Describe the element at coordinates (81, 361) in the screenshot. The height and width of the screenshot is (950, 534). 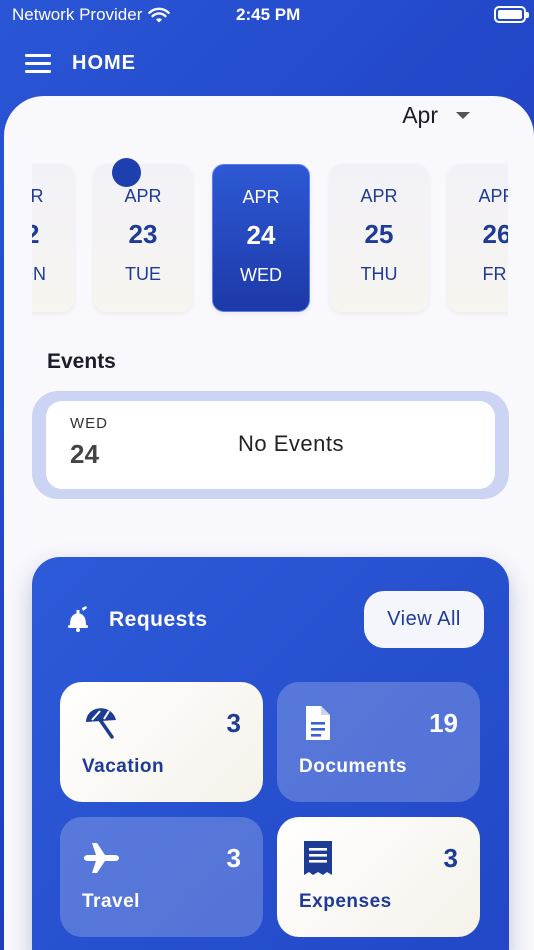
I see `events-heading: Events` at that location.